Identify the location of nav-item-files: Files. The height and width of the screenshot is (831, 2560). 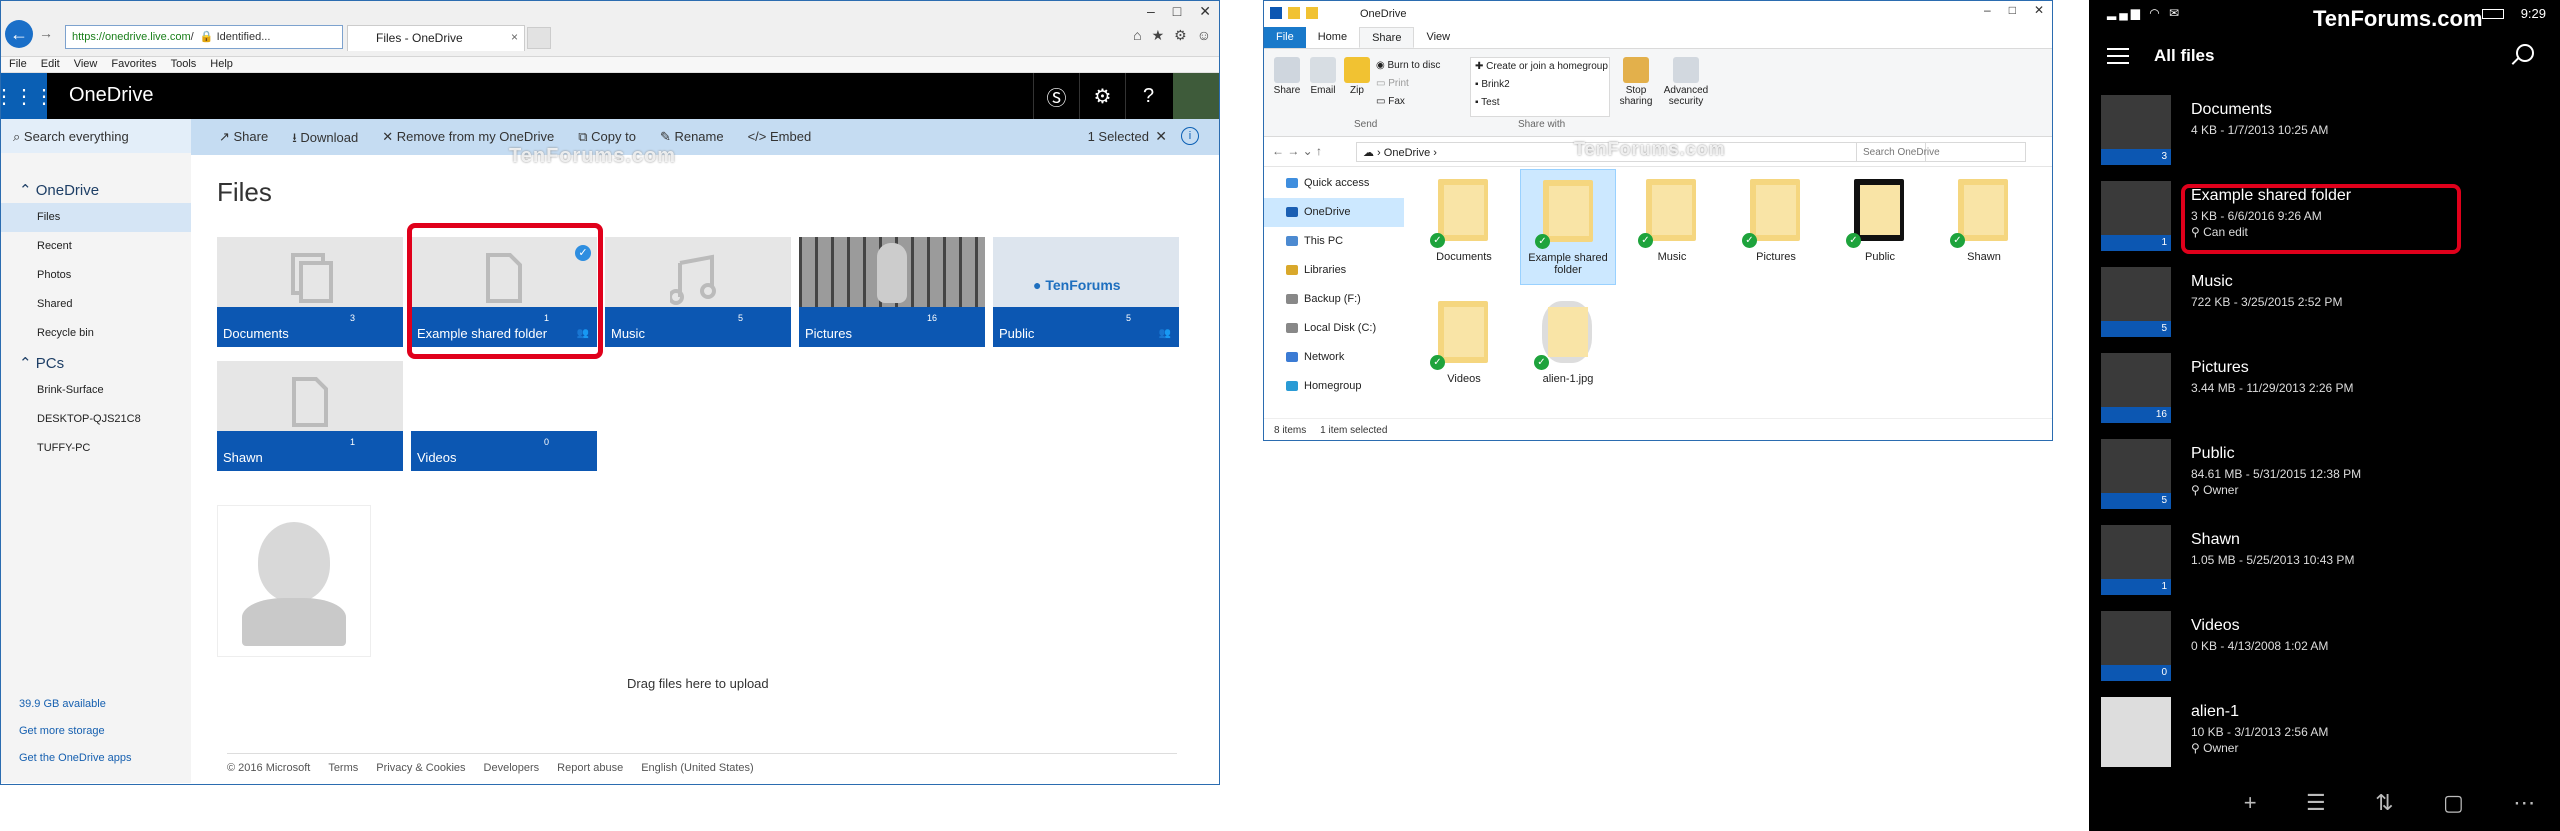
(96, 217).